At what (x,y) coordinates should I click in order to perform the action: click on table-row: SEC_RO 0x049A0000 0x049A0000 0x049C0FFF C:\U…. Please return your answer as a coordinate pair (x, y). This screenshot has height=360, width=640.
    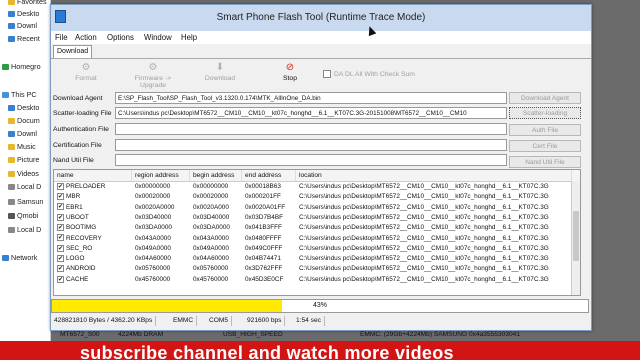
    Looking at the image, I should click on (317, 249).